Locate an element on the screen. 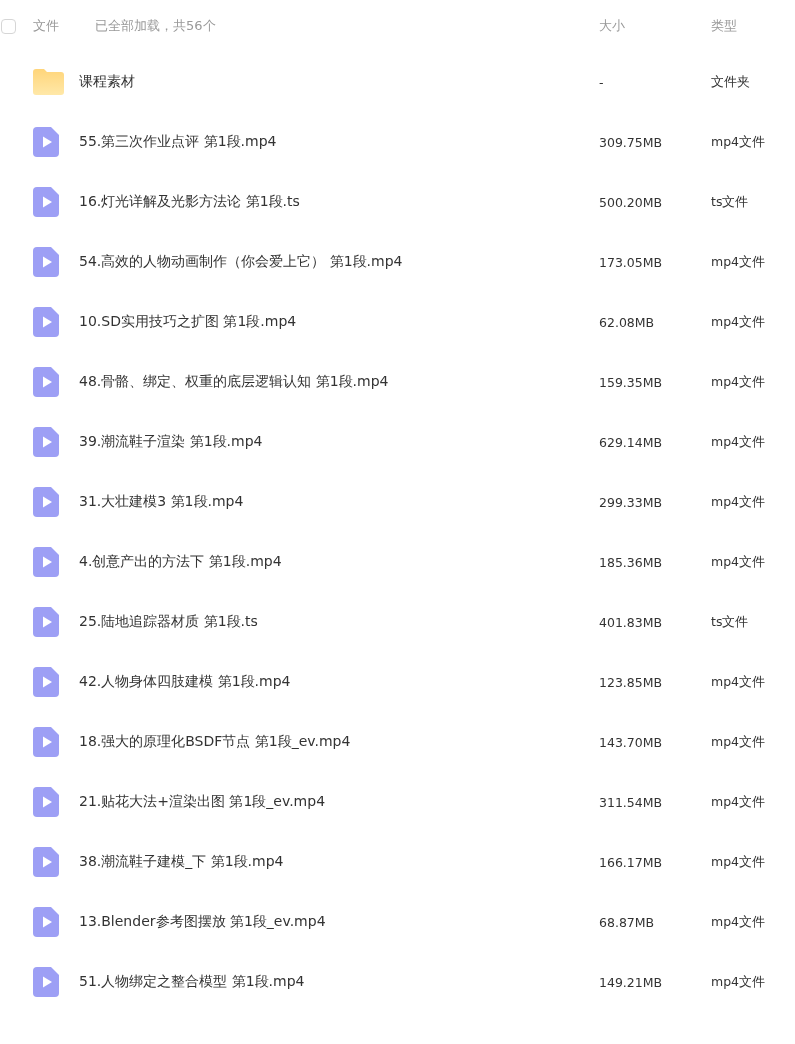 This screenshot has width=795, height=1044. file-name: 18.强大的原理化BSDF节点 第1段_ev.mp4 is located at coordinates (339, 742).